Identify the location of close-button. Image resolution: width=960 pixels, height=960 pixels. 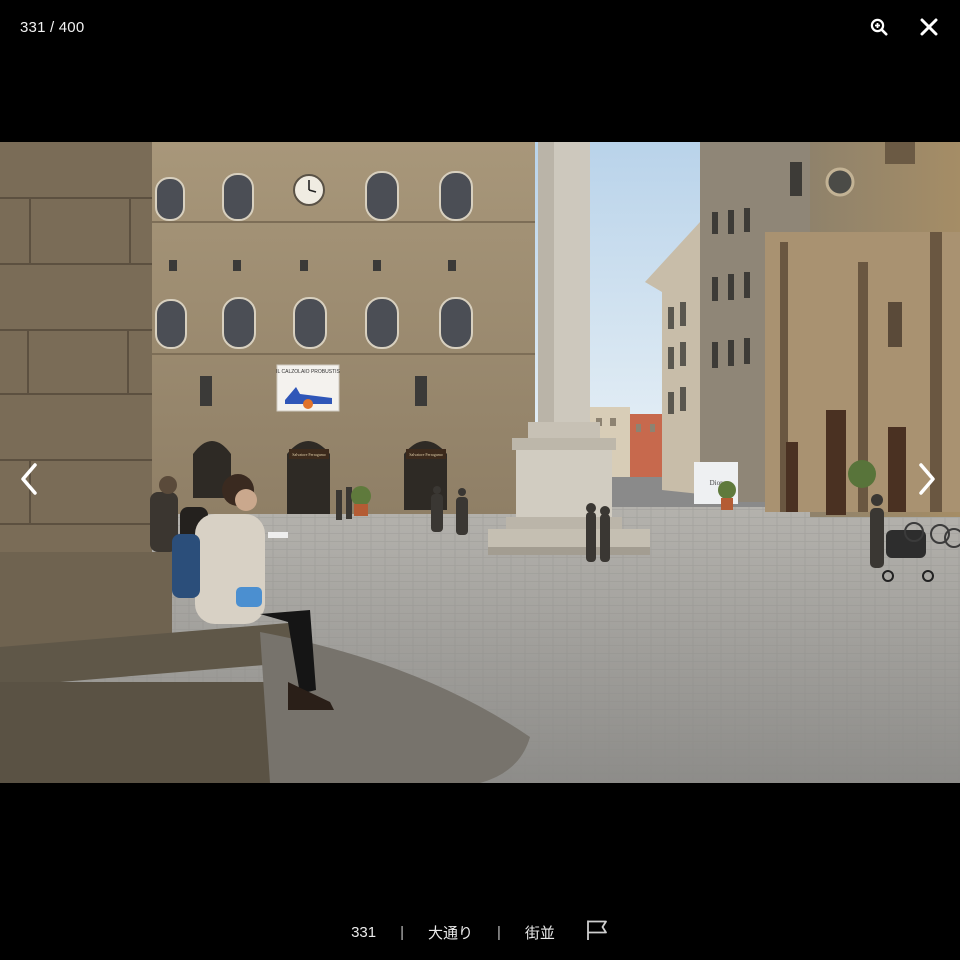
(929, 29).